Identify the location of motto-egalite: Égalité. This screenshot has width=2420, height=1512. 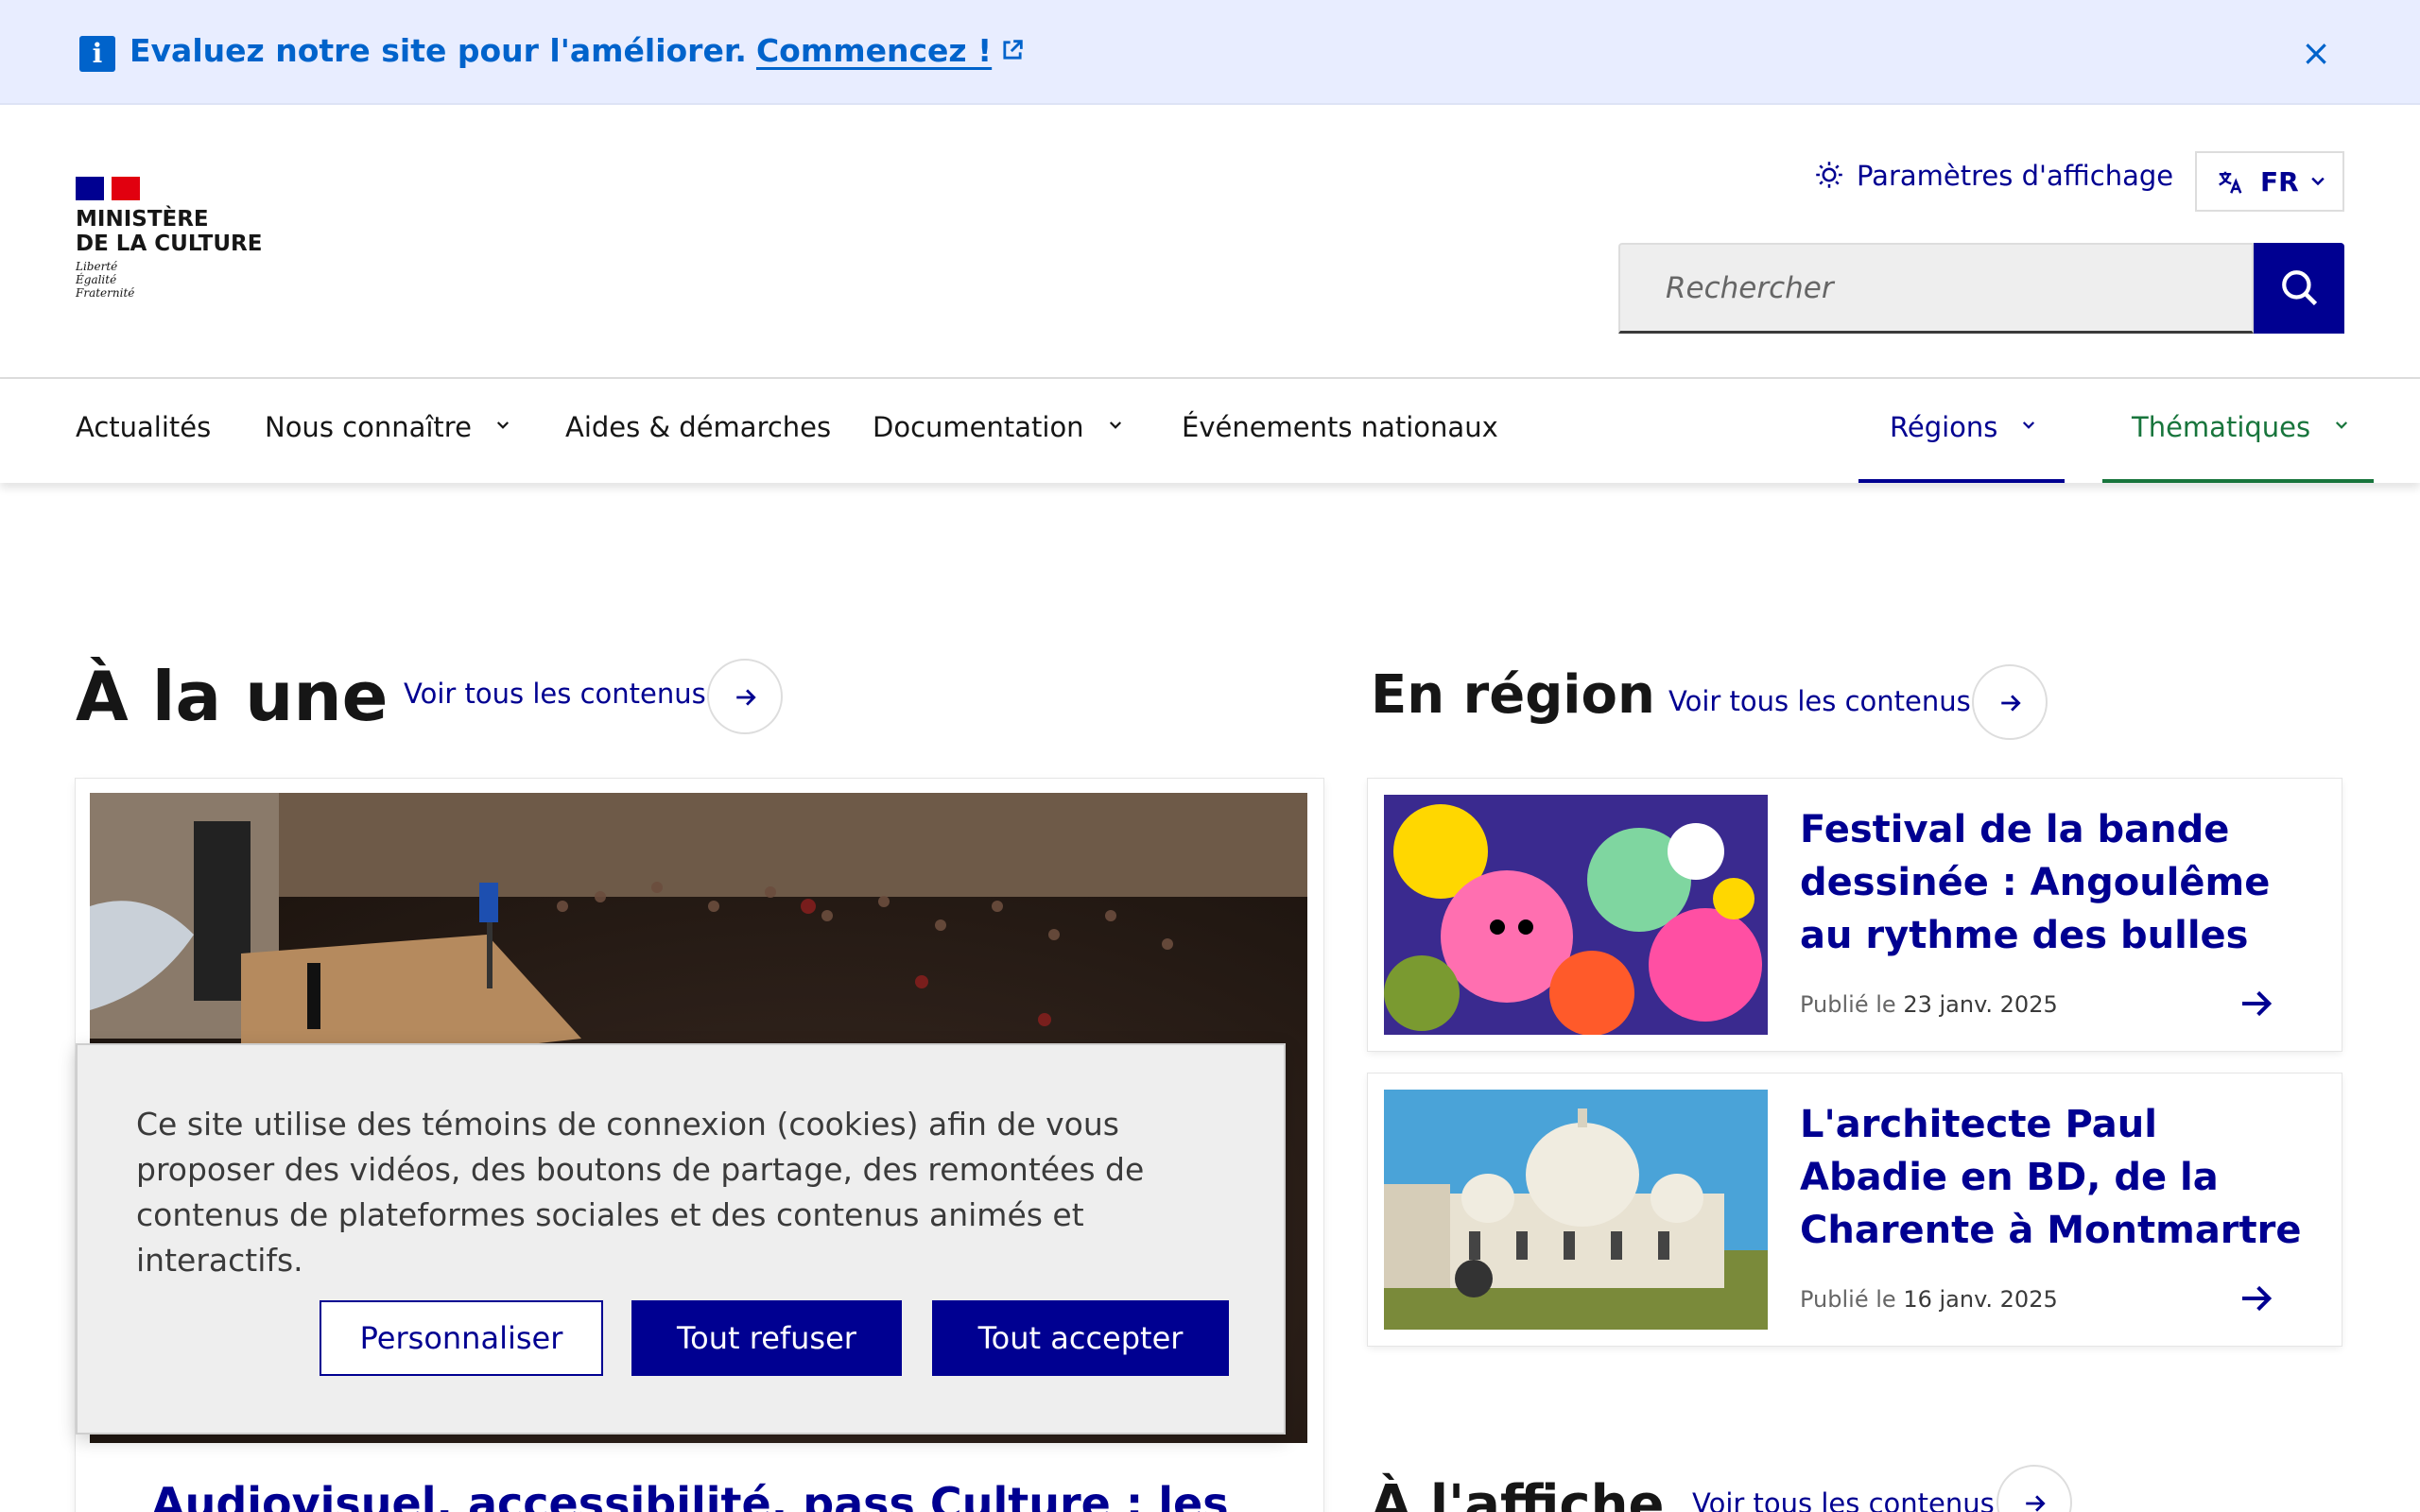
(96, 279).